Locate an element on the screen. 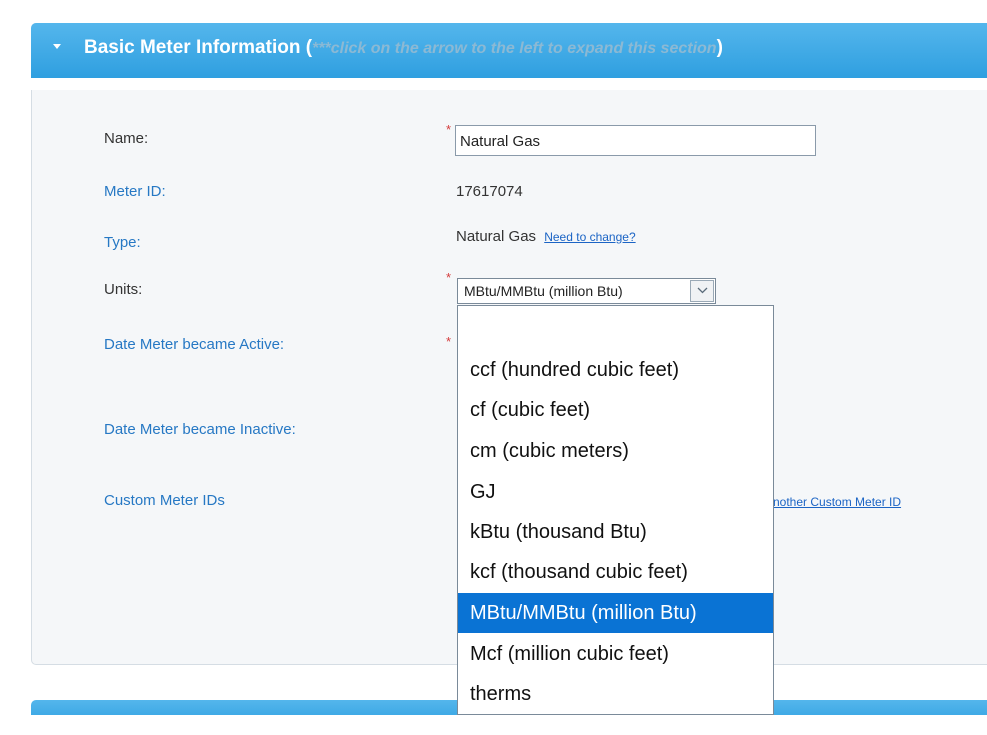  units-option-gj: GJ is located at coordinates (615, 492).